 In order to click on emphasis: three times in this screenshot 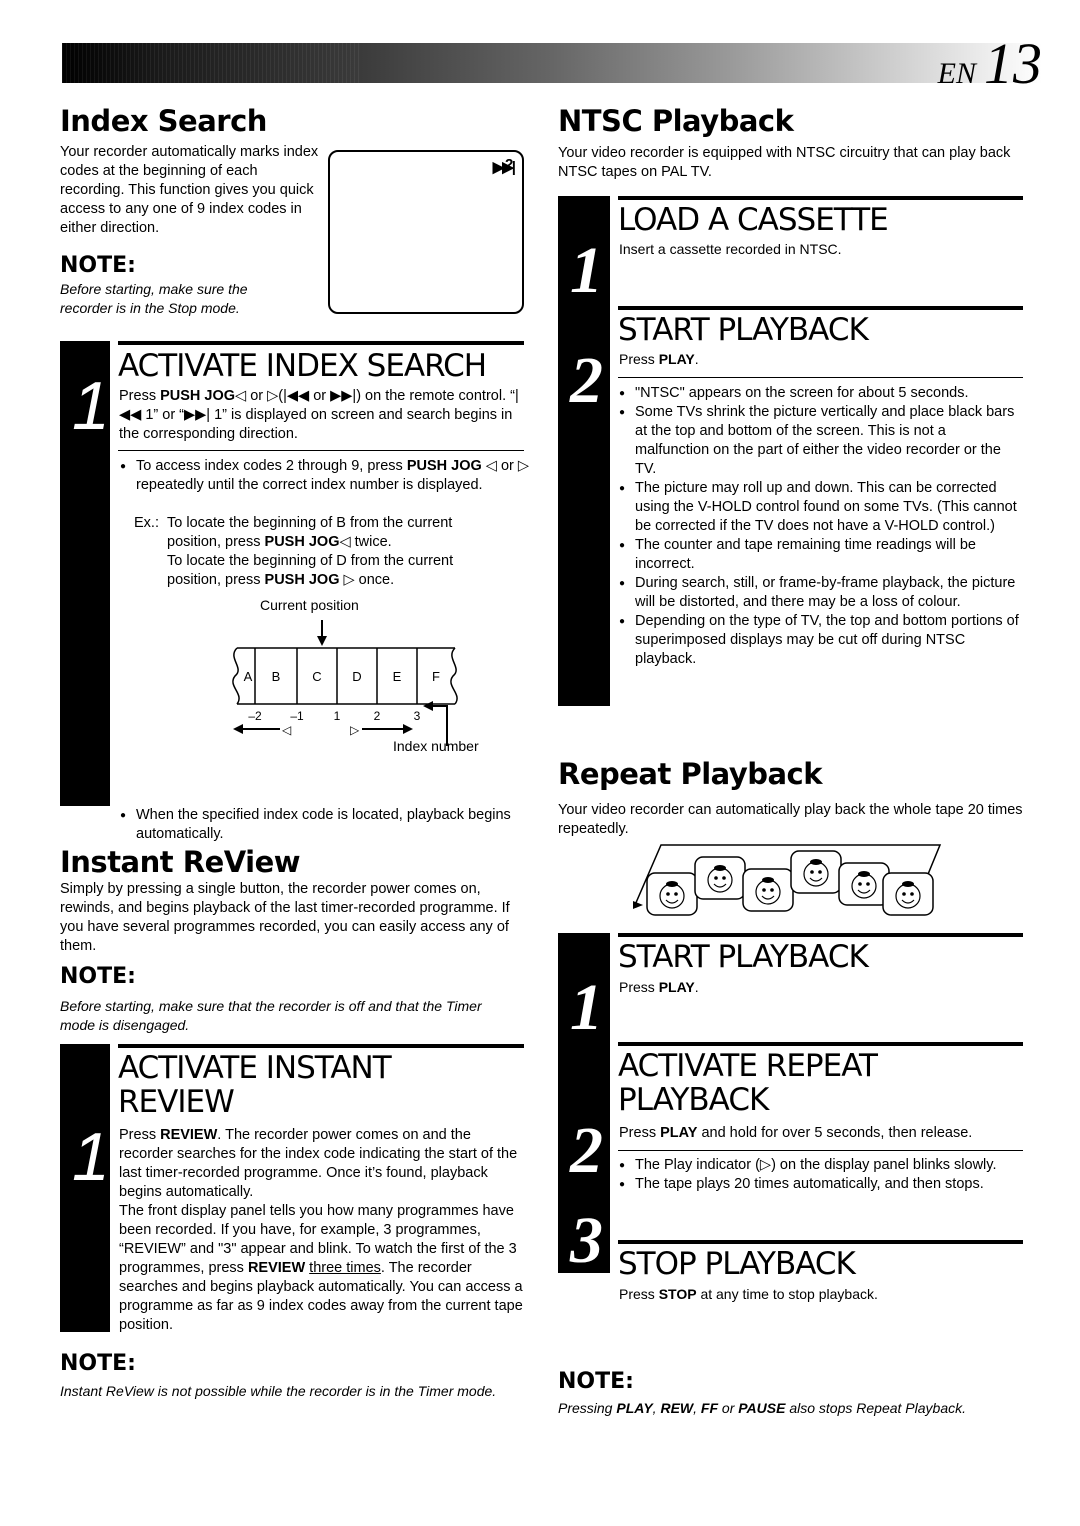, I will do `click(345, 1268)`.